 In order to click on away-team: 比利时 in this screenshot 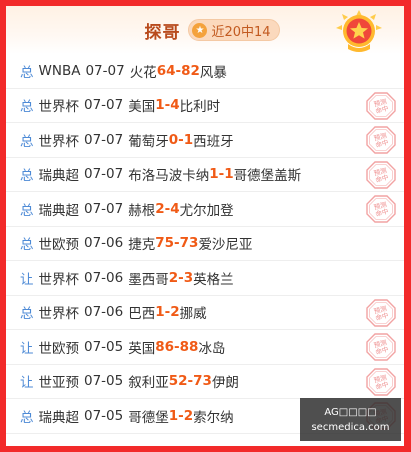, I will do `click(200, 107)`.